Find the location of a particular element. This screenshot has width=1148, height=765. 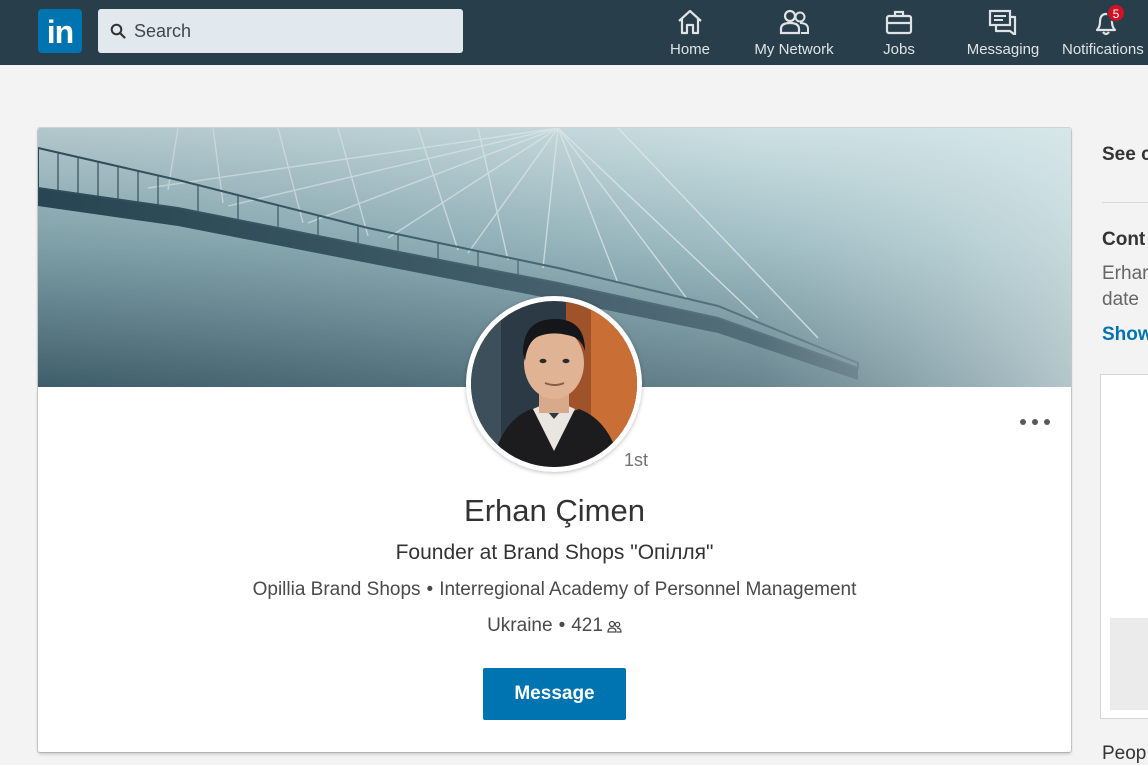

search-icon is located at coordinates (118, 31).